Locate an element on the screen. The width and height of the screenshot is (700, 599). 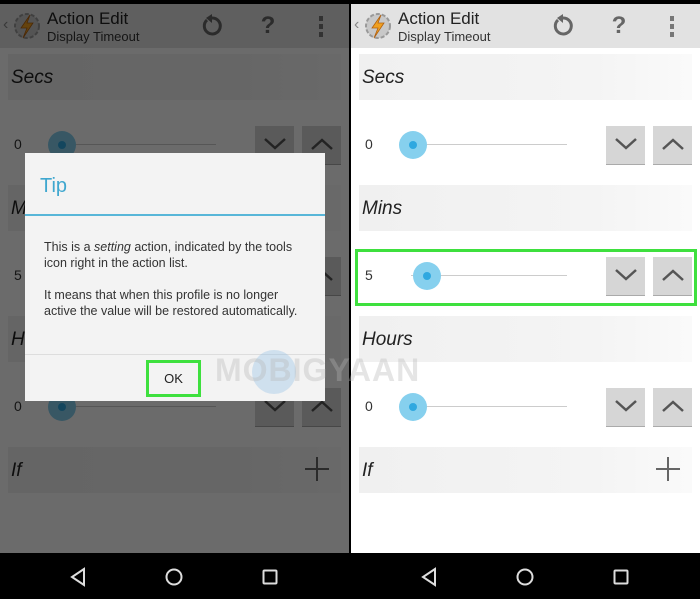
secs-slider-thumb is located at coordinates (413, 145).